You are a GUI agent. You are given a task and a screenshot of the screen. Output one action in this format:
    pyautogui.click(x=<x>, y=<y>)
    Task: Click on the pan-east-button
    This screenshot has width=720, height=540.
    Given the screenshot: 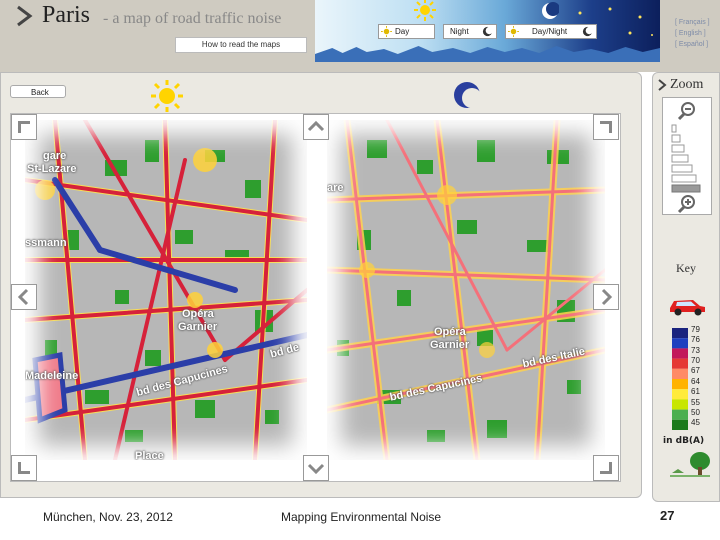 What is the action you would take?
    pyautogui.click(x=606, y=297)
    